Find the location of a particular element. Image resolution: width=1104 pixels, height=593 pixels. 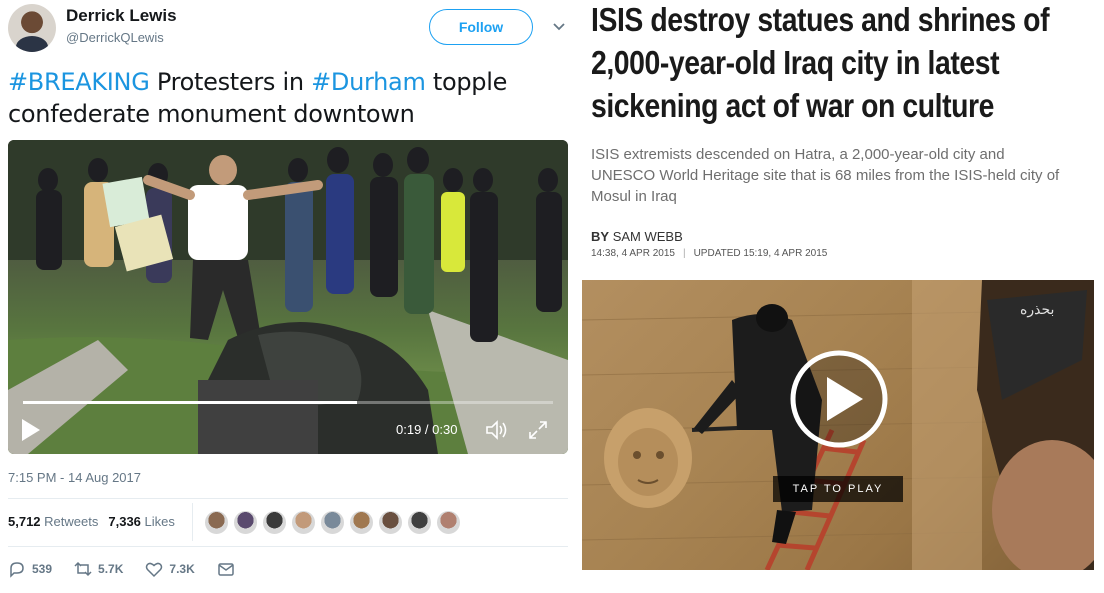

retweets-count: 5,712 is located at coordinates (24, 521).